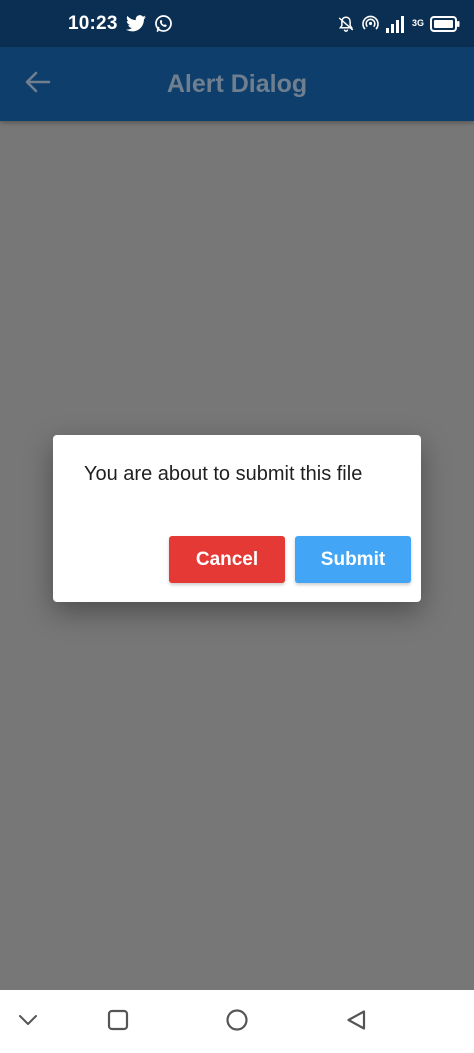 This screenshot has height=1053, width=474. I want to click on cancel-button: Cancel, so click(227, 559).